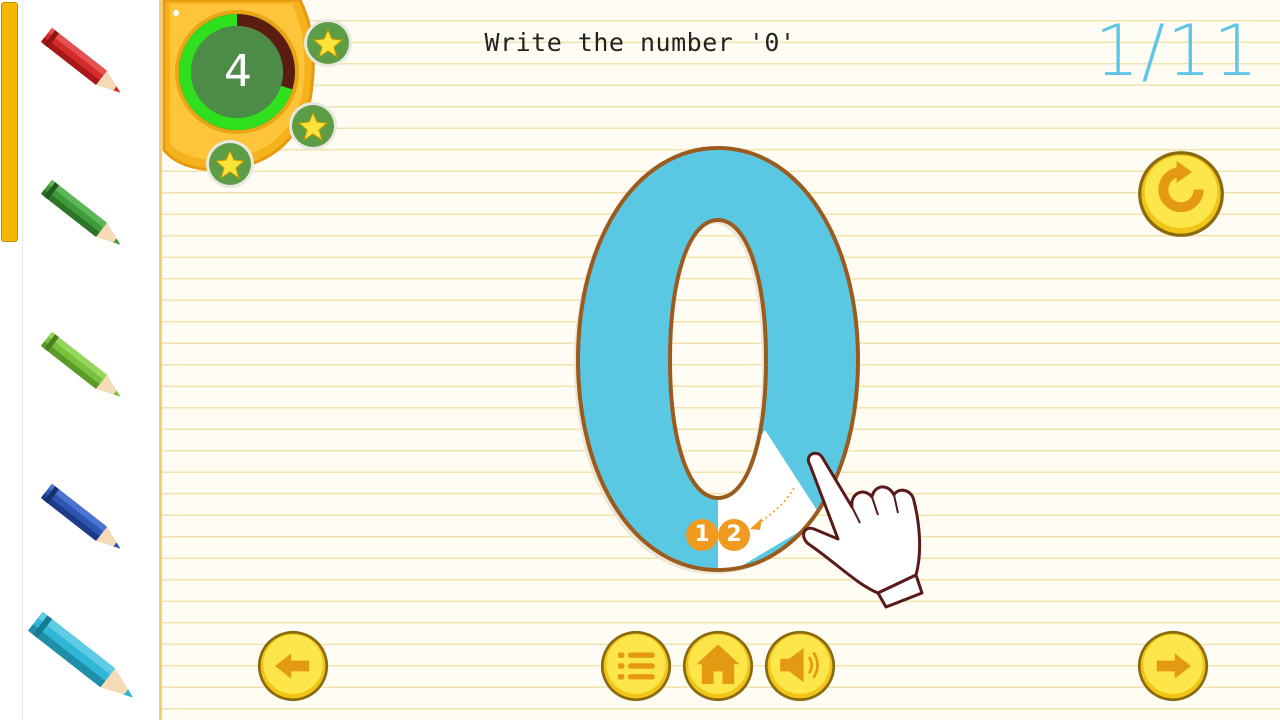 This screenshot has height=720, width=1280. I want to click on stroke-marker-2: 2, so click(734, 535).